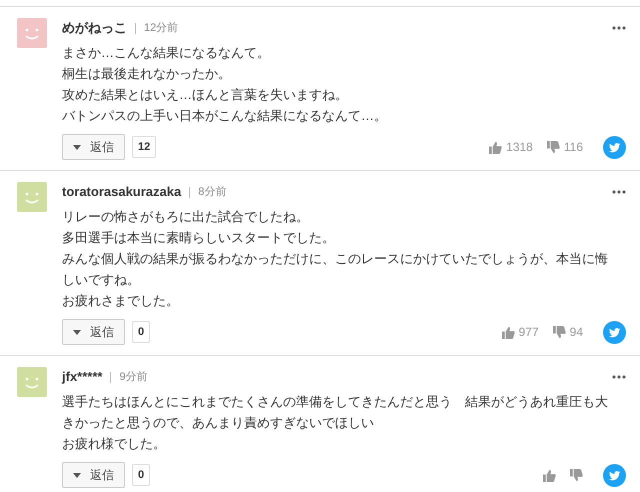 The height and width of the screenshot is (492, 640). Describe the element at coordinates (94, 28) in the screenshot. I see `user-name: めがねっこ` at that location.